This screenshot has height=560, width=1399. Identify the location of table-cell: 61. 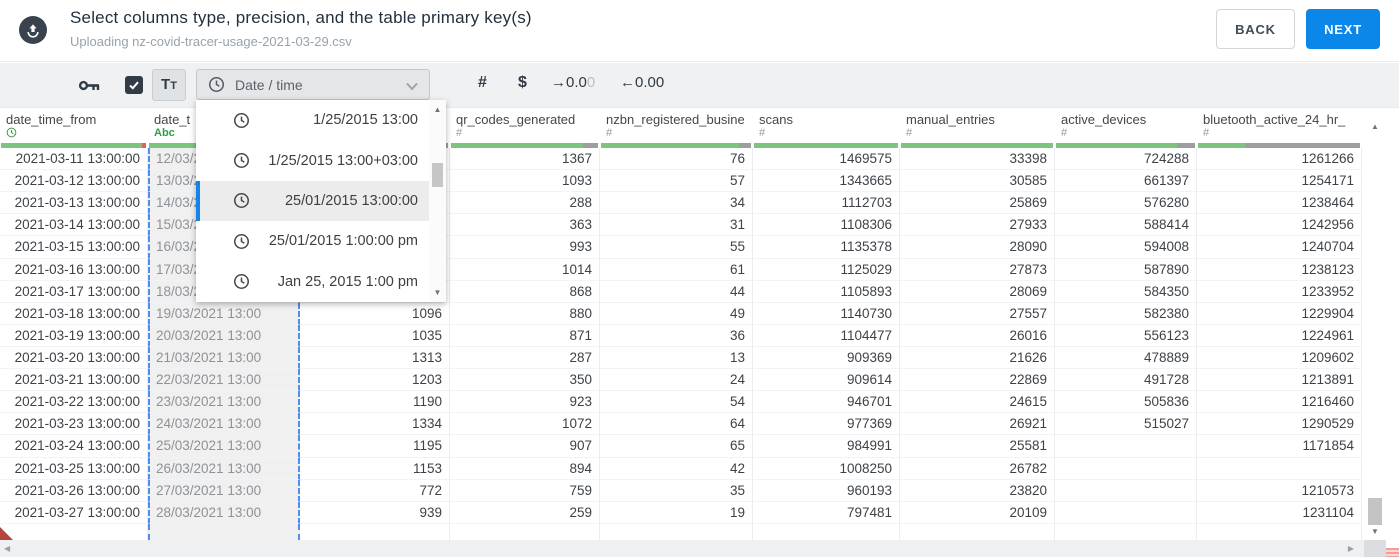
(676, 269).